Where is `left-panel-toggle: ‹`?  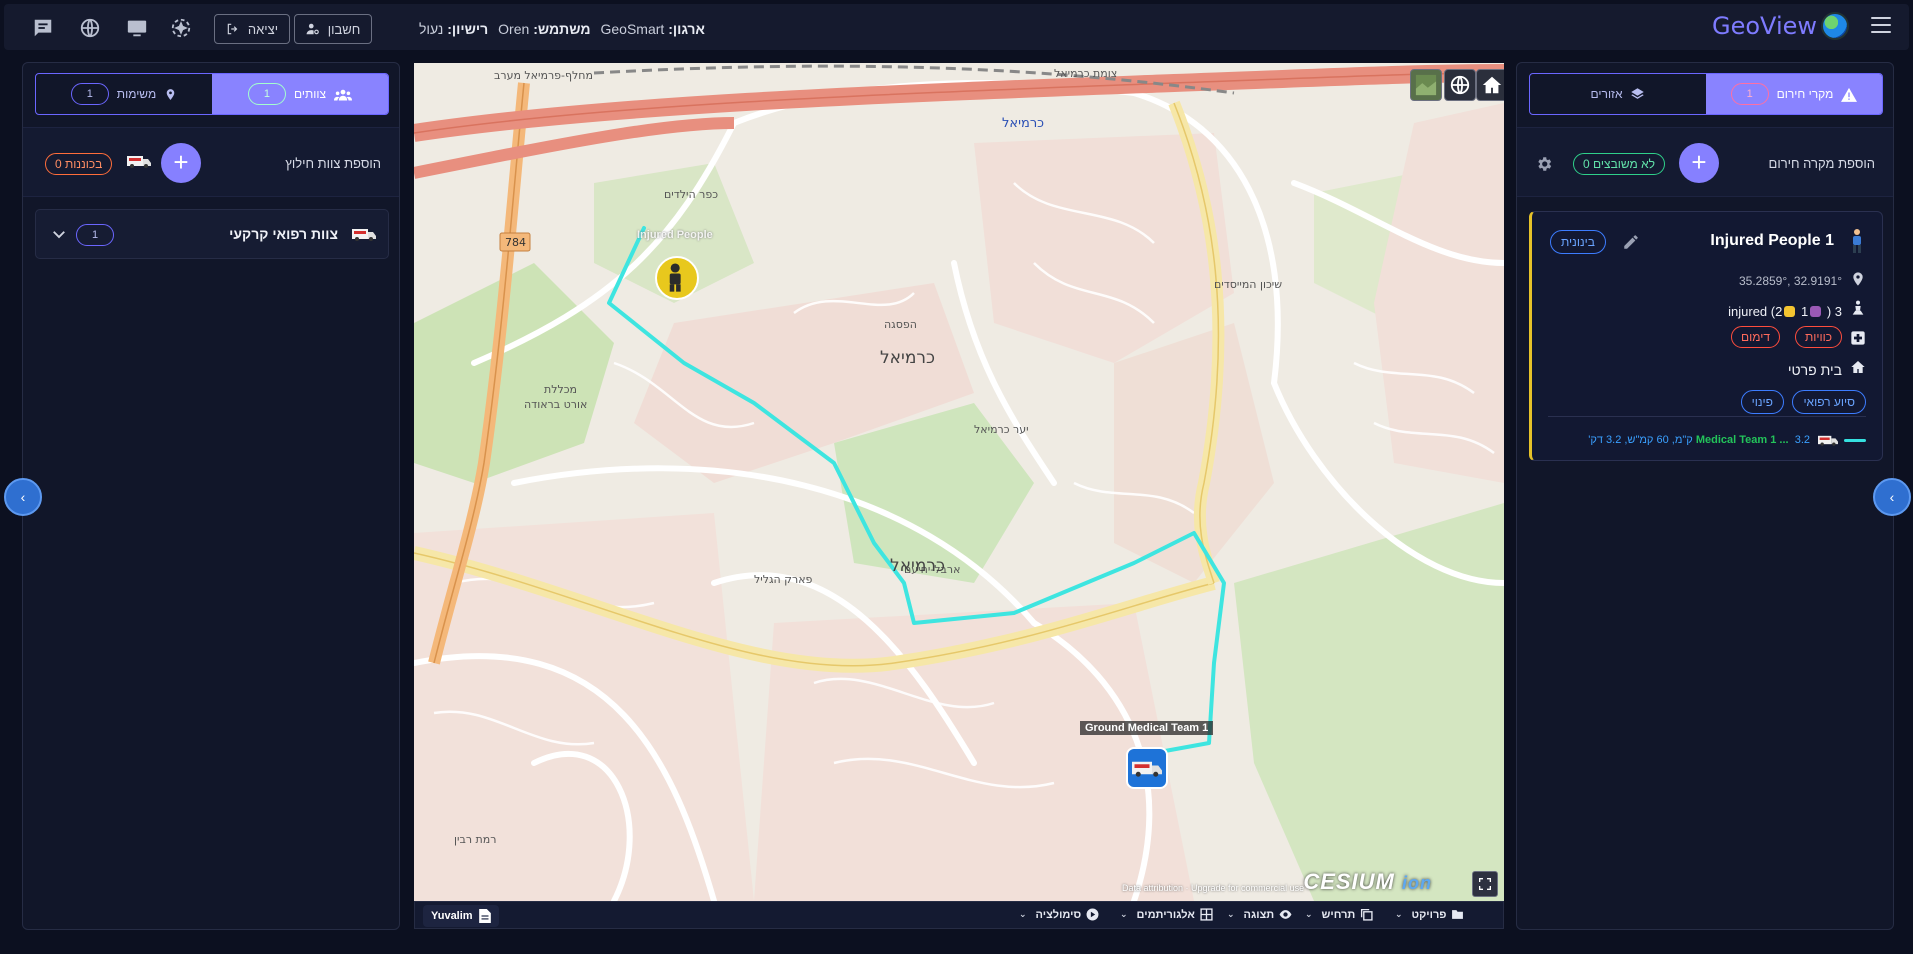
left-panel-toggle: ‹ is located at coordinates (23, 497).